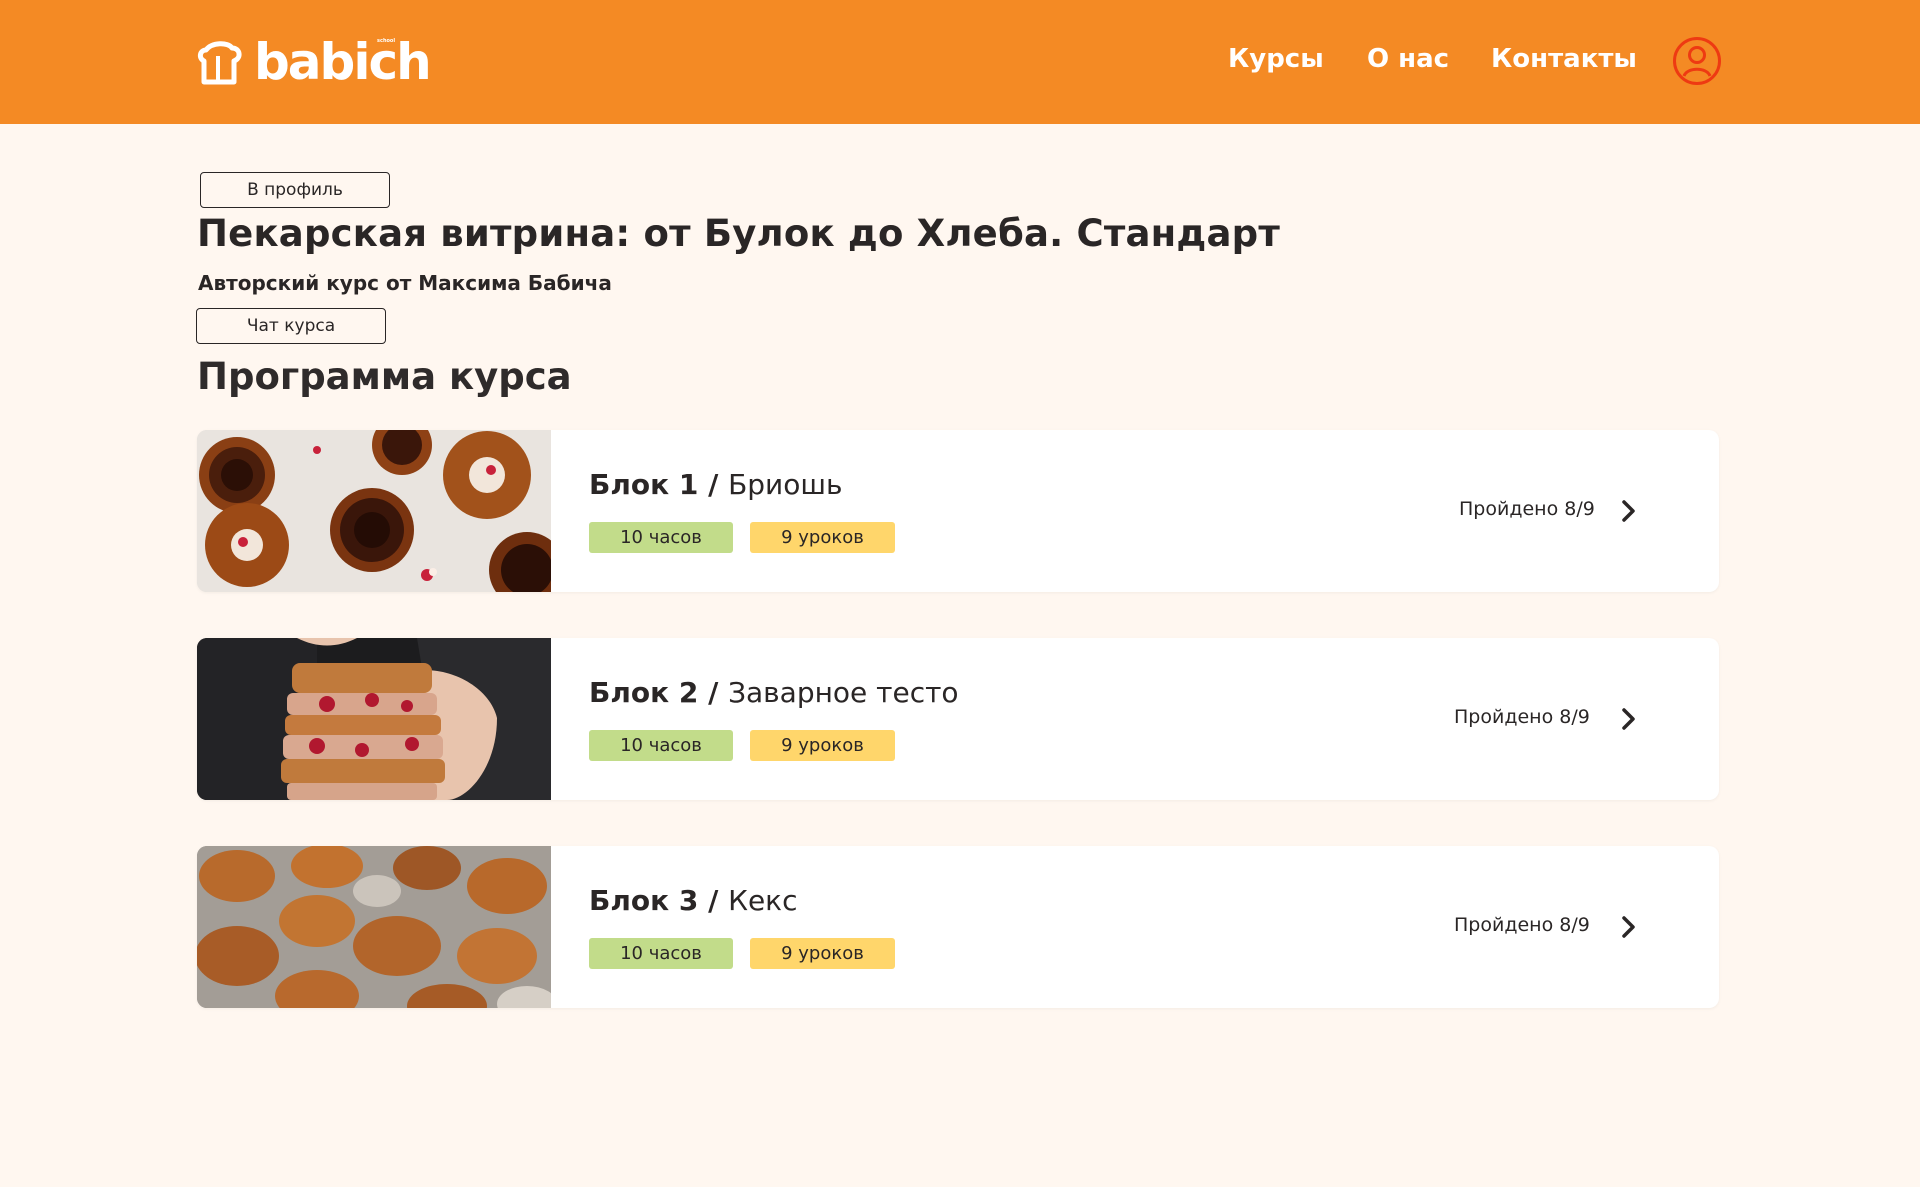 This screenshot has height=1187, width=1920. What do you see at coordinates (1408, 59) in the screenshot?
I see `nav-about: О нас` at bounding box center [1408, 59].